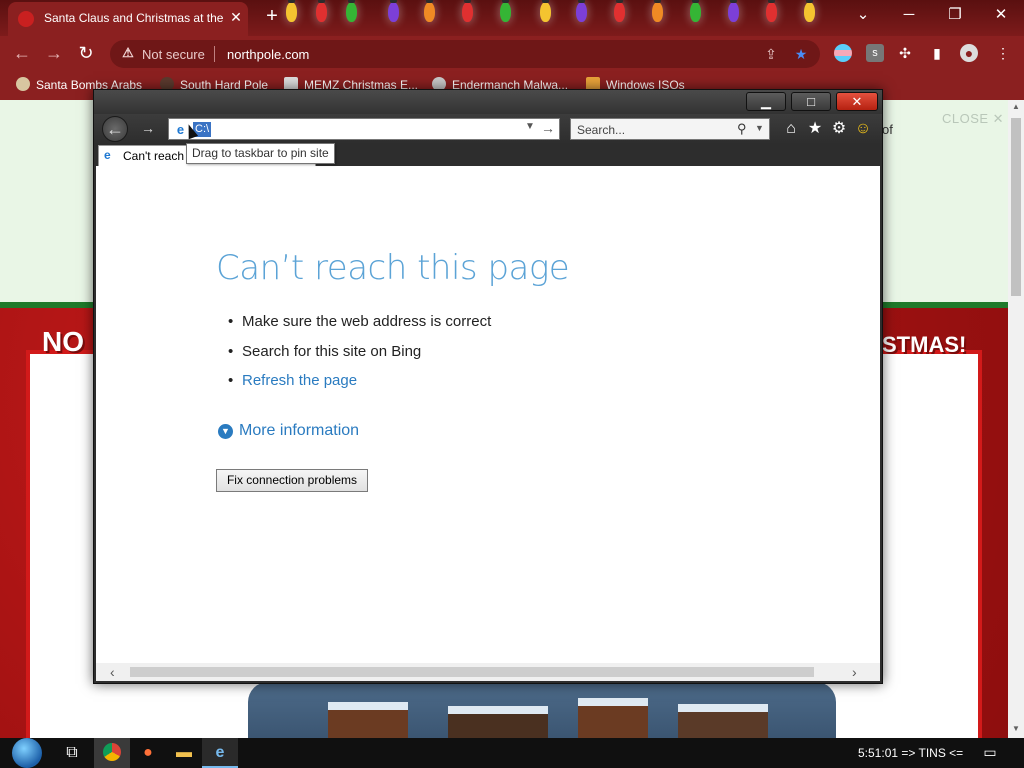 The image size is (1024, 768). Describe the element at coordinates (236, 17) in the screenshot. I see `tab-close-icon: ✕` at that location.